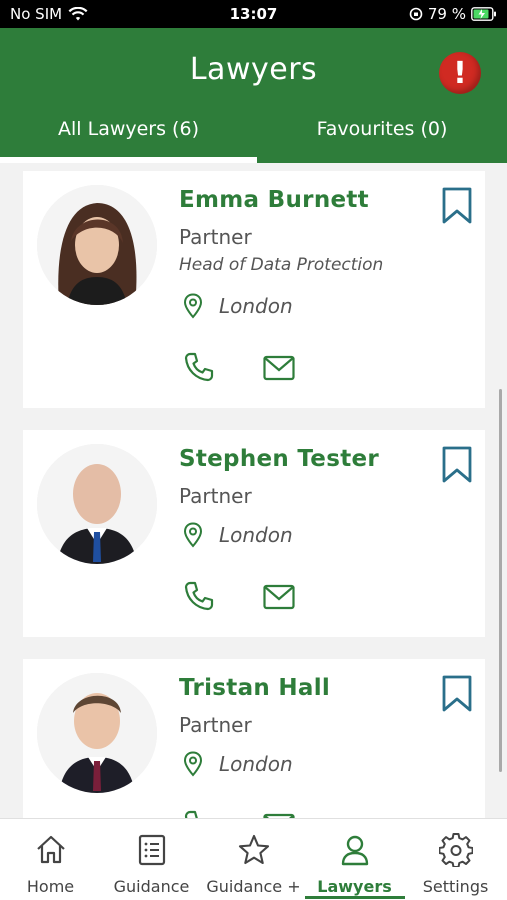 The image size is (507, 900). Describe the element at coordinates (50, 886) in the screenshot. I see `nav-label: Home` at that location.